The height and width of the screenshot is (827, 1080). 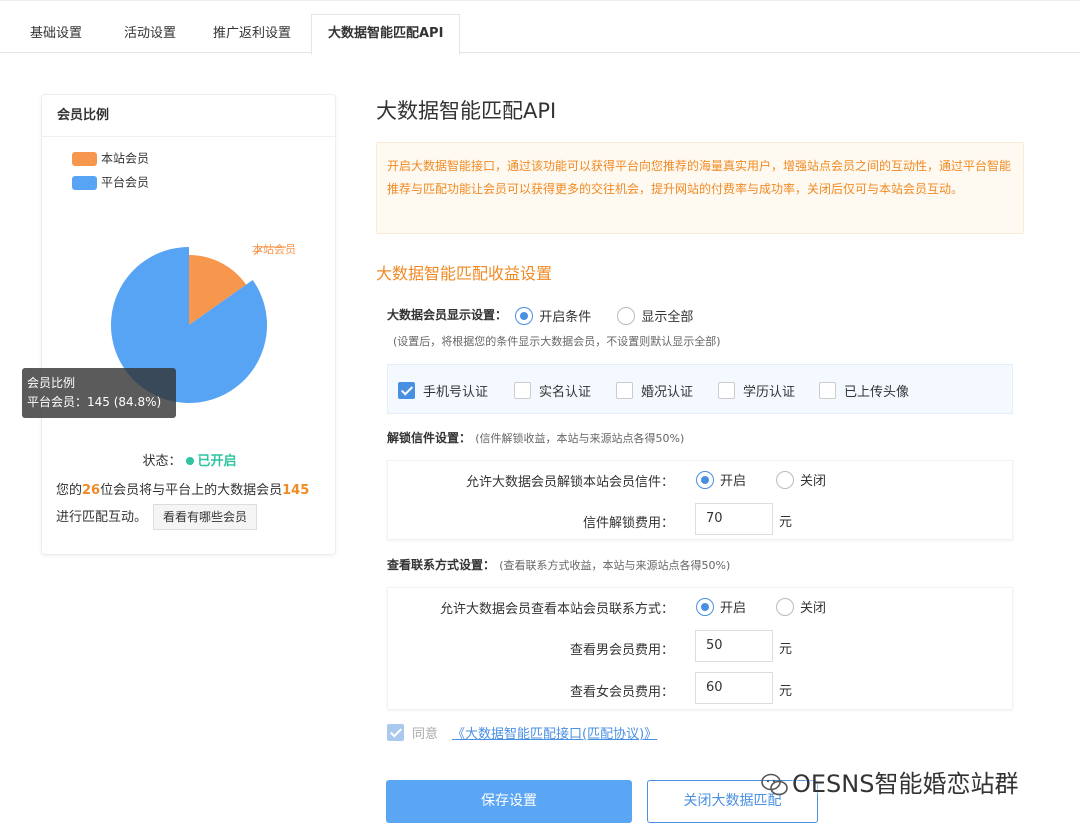 I want to click on platform-count: 145, so click(x=296, y=490).